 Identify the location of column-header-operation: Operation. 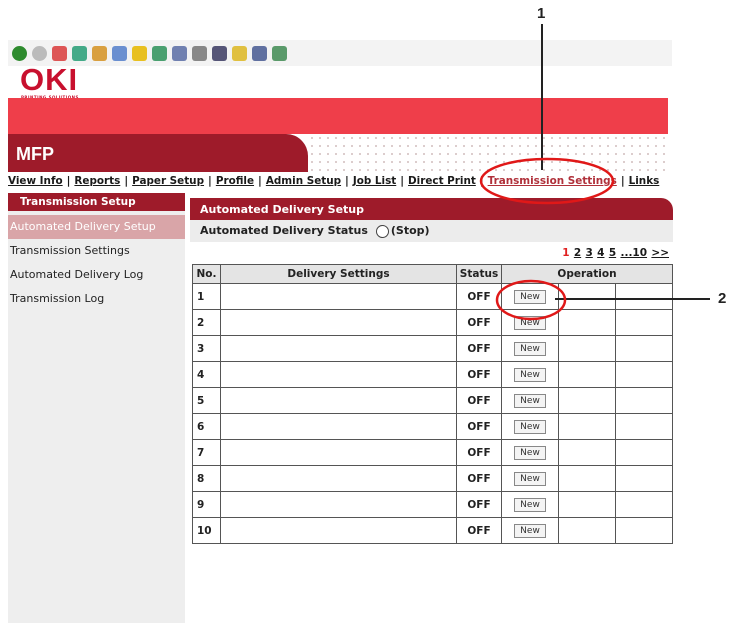
(587, 274).